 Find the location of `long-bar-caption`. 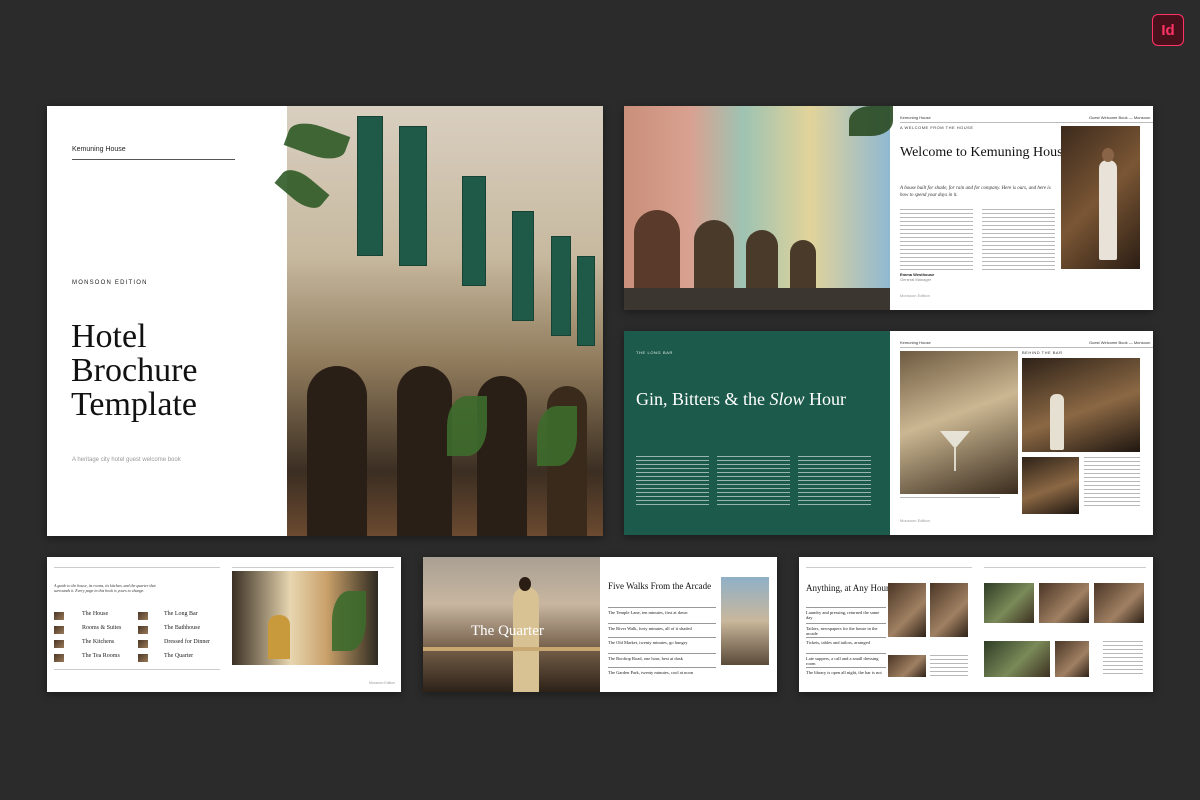

long-bar-caption is located at coordinates (950, 499).